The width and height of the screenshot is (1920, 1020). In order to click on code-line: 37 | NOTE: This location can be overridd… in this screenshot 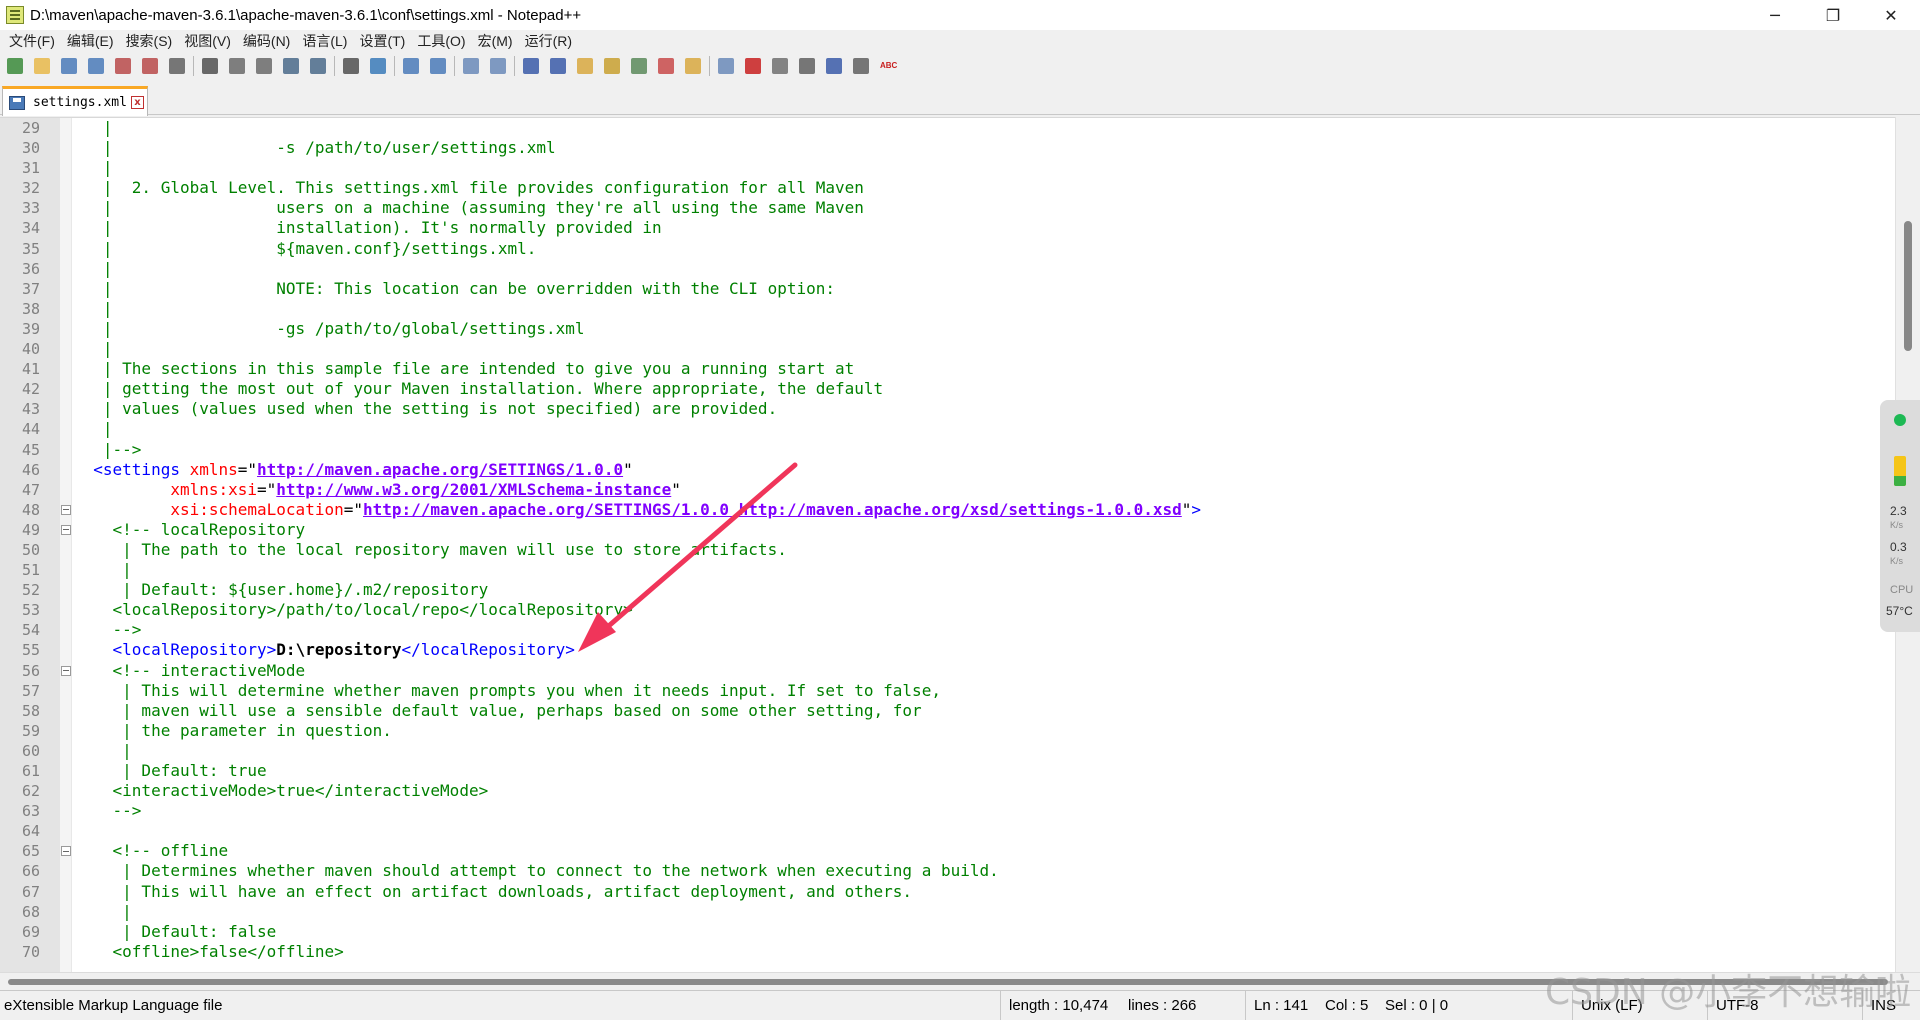, I will do `click(947, 289)`.